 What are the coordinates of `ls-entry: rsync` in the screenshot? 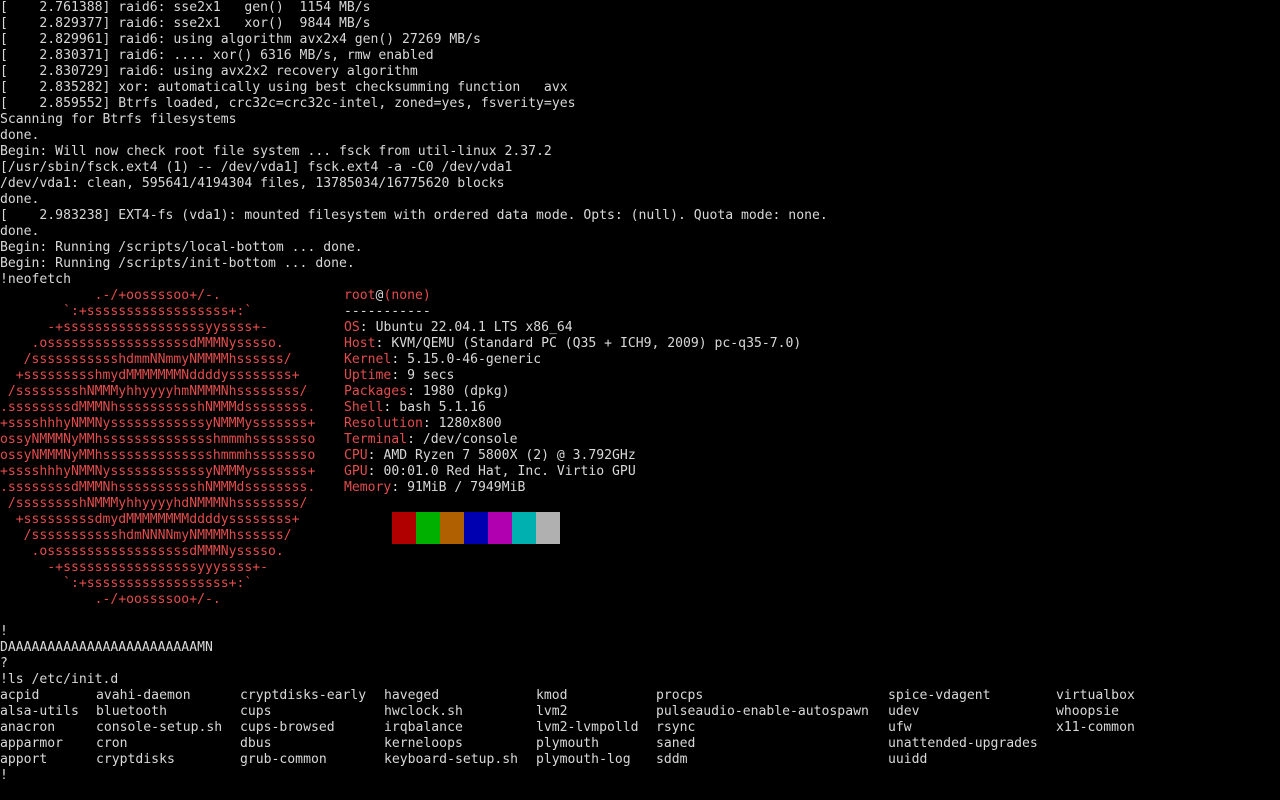 It's located at (676, 727).